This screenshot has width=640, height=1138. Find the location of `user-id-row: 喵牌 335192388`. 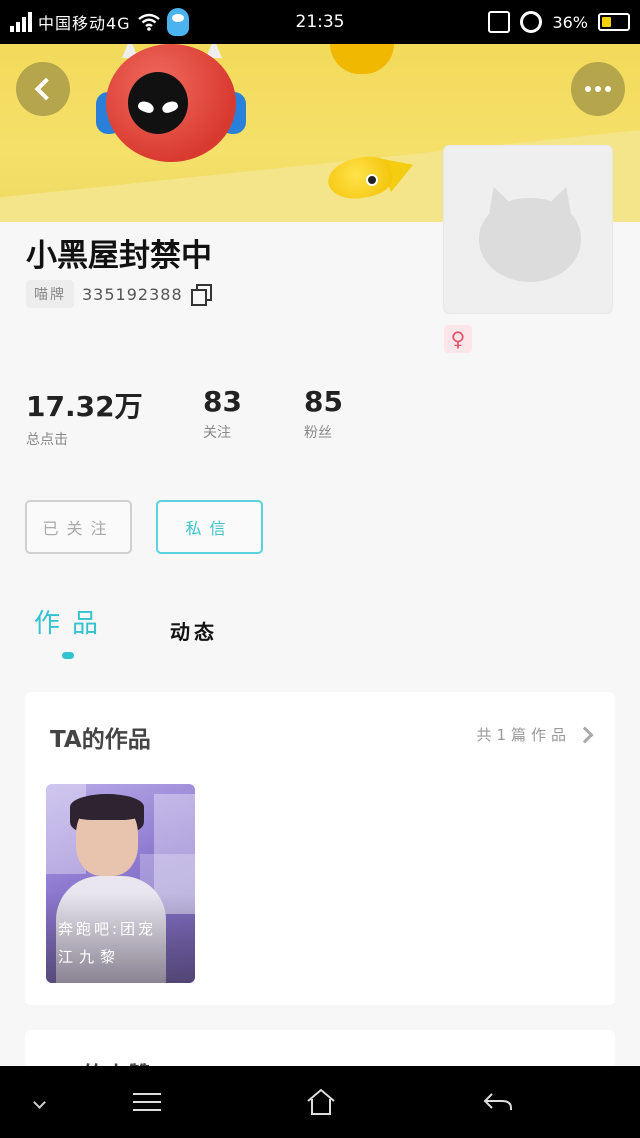

user-id-row: 喵牌 335192388 is located at coordinates (119, 294).